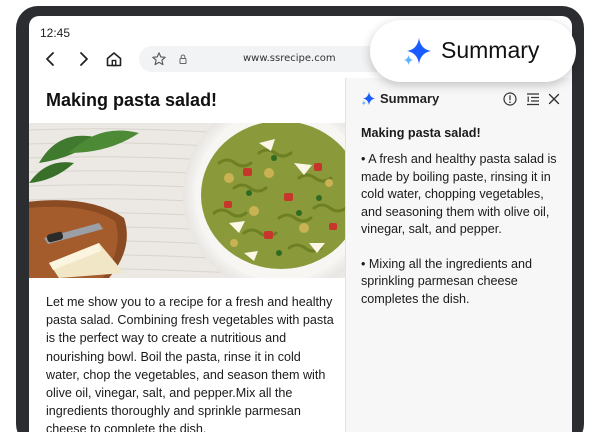 Image resolution: width=600 pixels, height=432 pixels. What do you see at coordinates (183, 59) in the screenshot?
I see `lock-icon` at bounding box center [183, 59].